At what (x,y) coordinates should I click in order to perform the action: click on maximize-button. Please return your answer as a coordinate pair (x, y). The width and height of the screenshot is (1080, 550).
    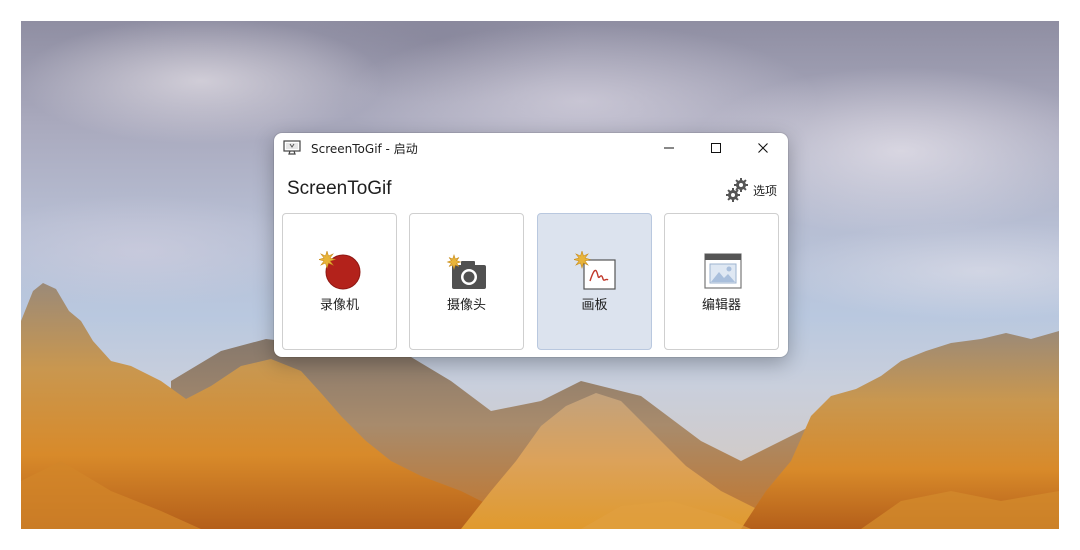
    Looking at the image, I should click on (716, 148).